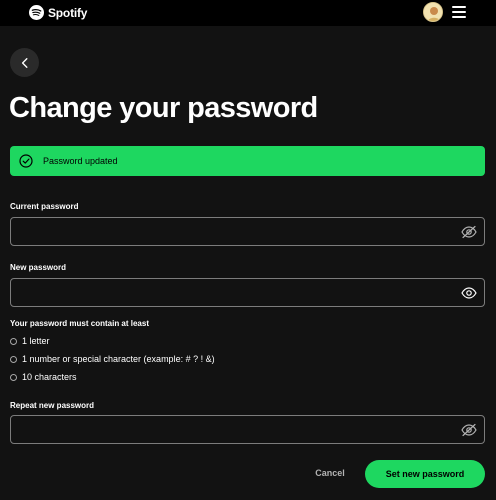  I want to click on user-avatar, so click(433, 12).